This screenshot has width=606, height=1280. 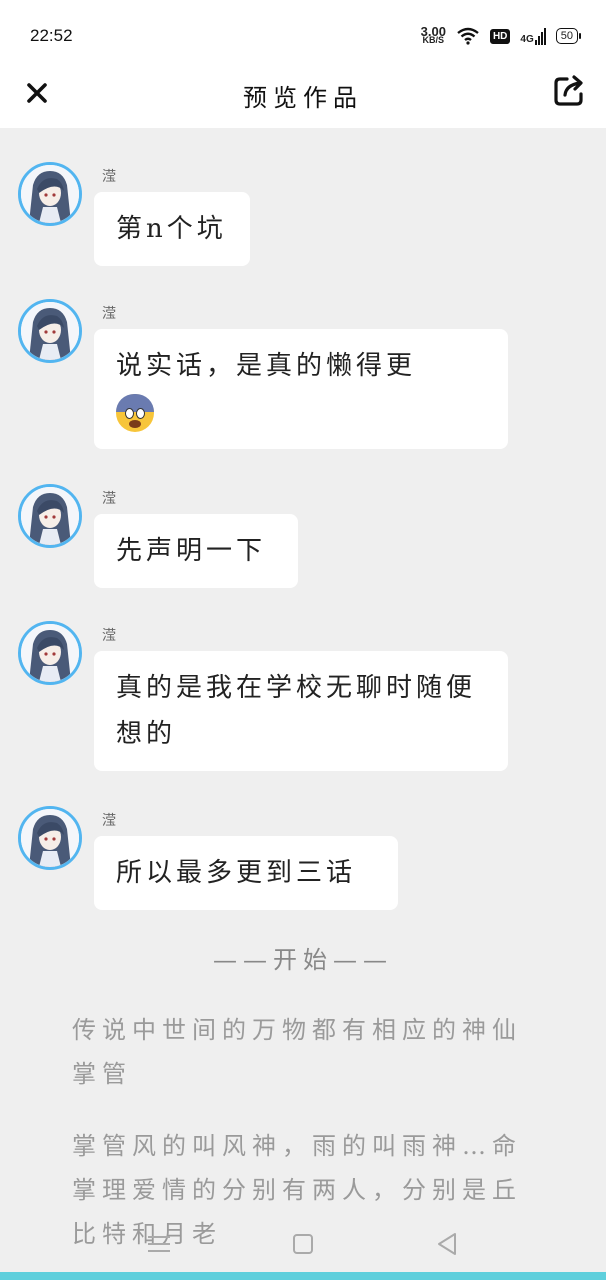 I want to click on story-paragraph: 传说中世间的万物都有相应的神仙掌管, so click(x=297, y=1052).